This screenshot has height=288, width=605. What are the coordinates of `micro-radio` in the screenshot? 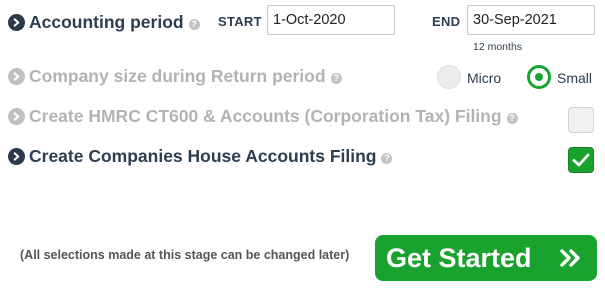 It's located at (449, 77).